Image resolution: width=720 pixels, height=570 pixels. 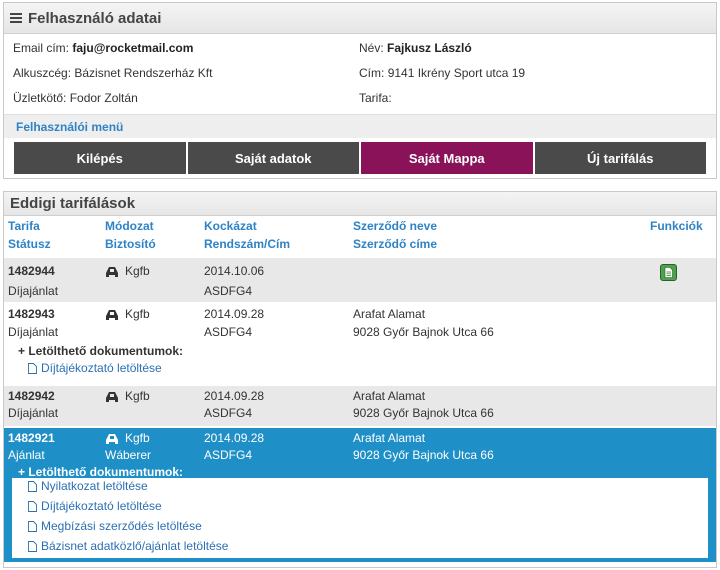 What do you see at coordinates (29, 244) in the screenshot?
I see `col-status: Státusz` at bounding box center [29, 244].